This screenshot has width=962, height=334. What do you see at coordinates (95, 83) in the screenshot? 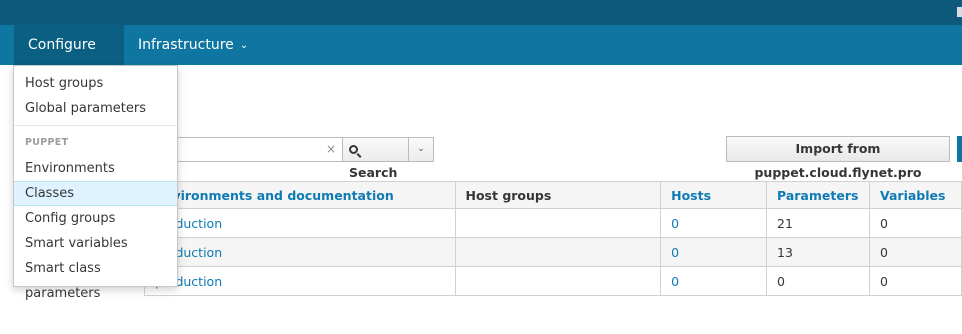
I see `menu-item-host-groups: Host groups` at bounding box center [95, 83].